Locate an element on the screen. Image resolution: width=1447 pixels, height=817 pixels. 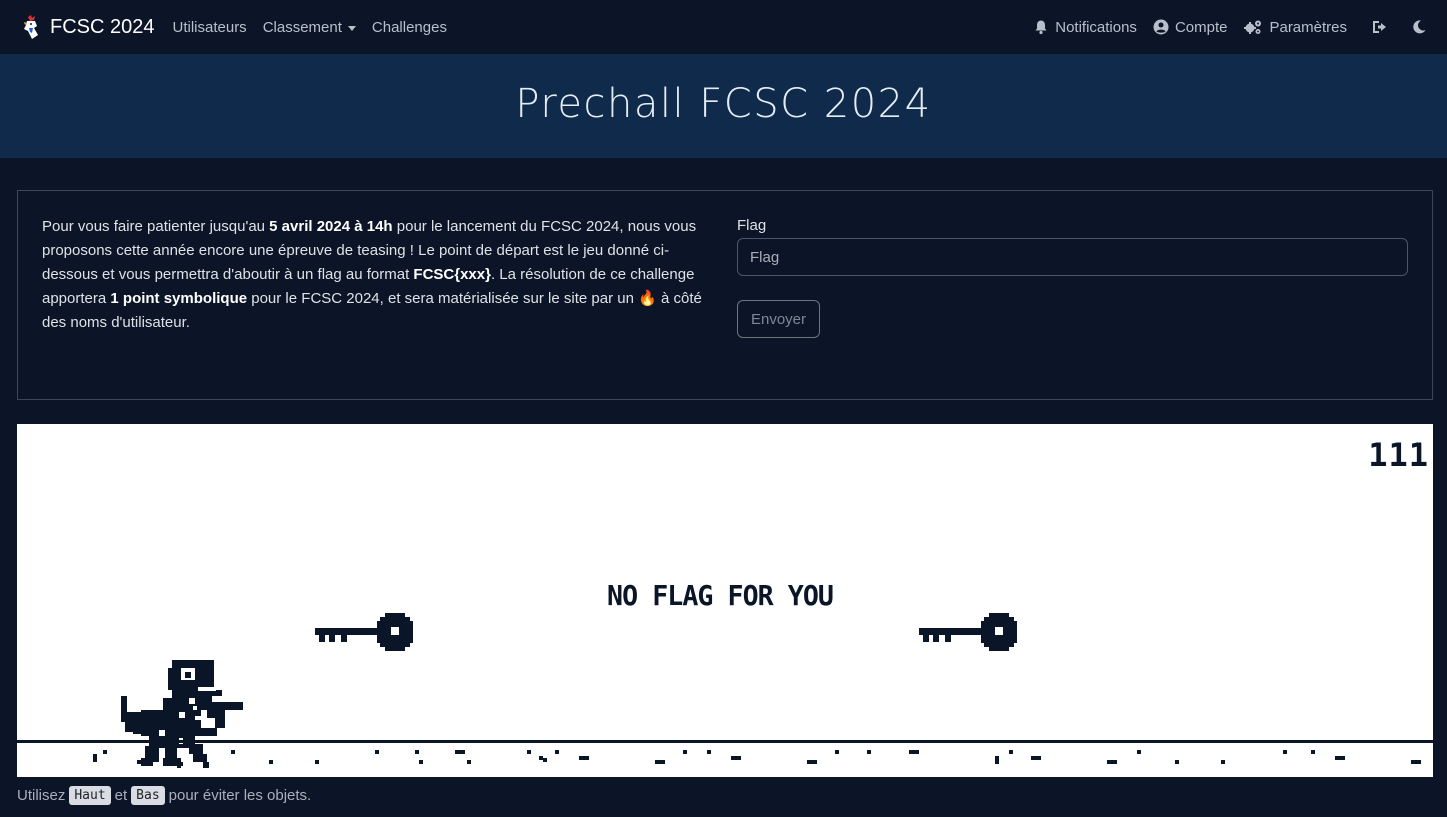
intro-flag-format: FCSC{xxx} is located at coordinates (452, 274).